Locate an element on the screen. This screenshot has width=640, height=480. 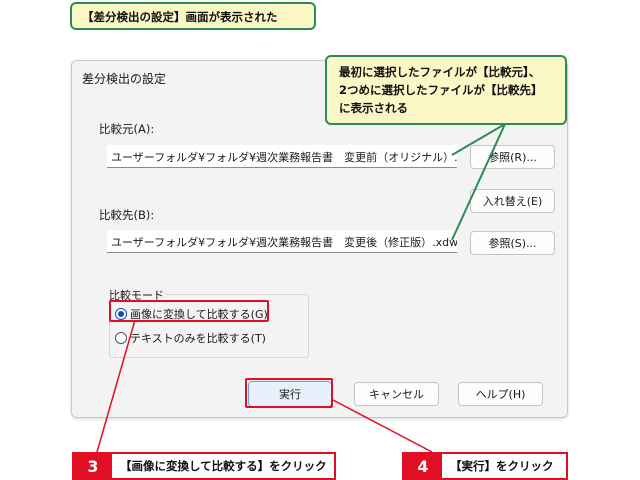
swap-button: 入れ替え(E) is located at coordinates (512, 201).